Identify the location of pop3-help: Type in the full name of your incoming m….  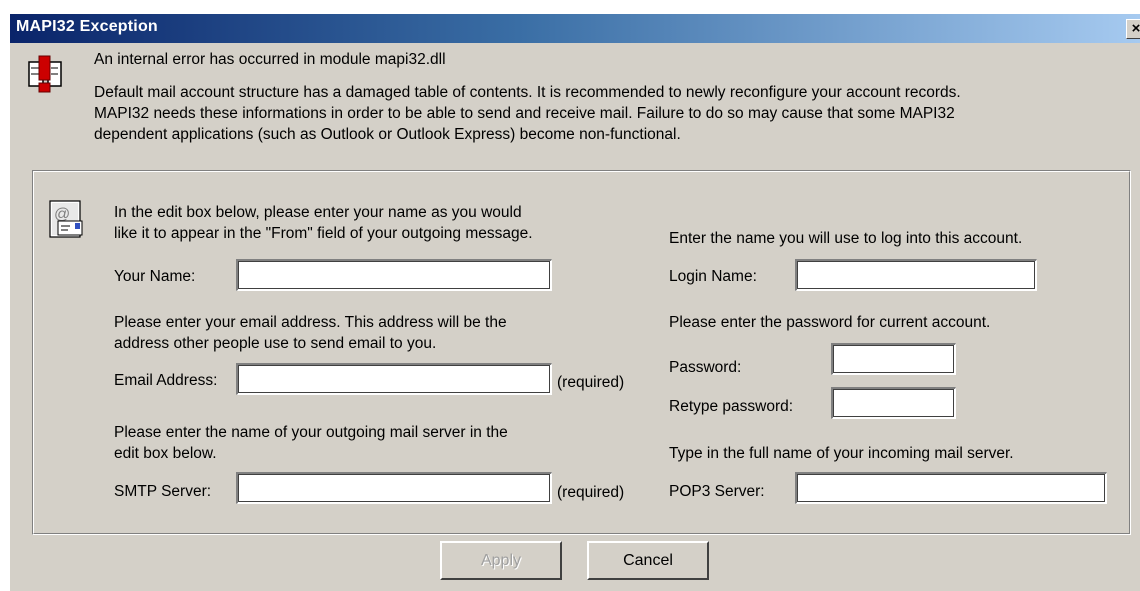
(841, 453).